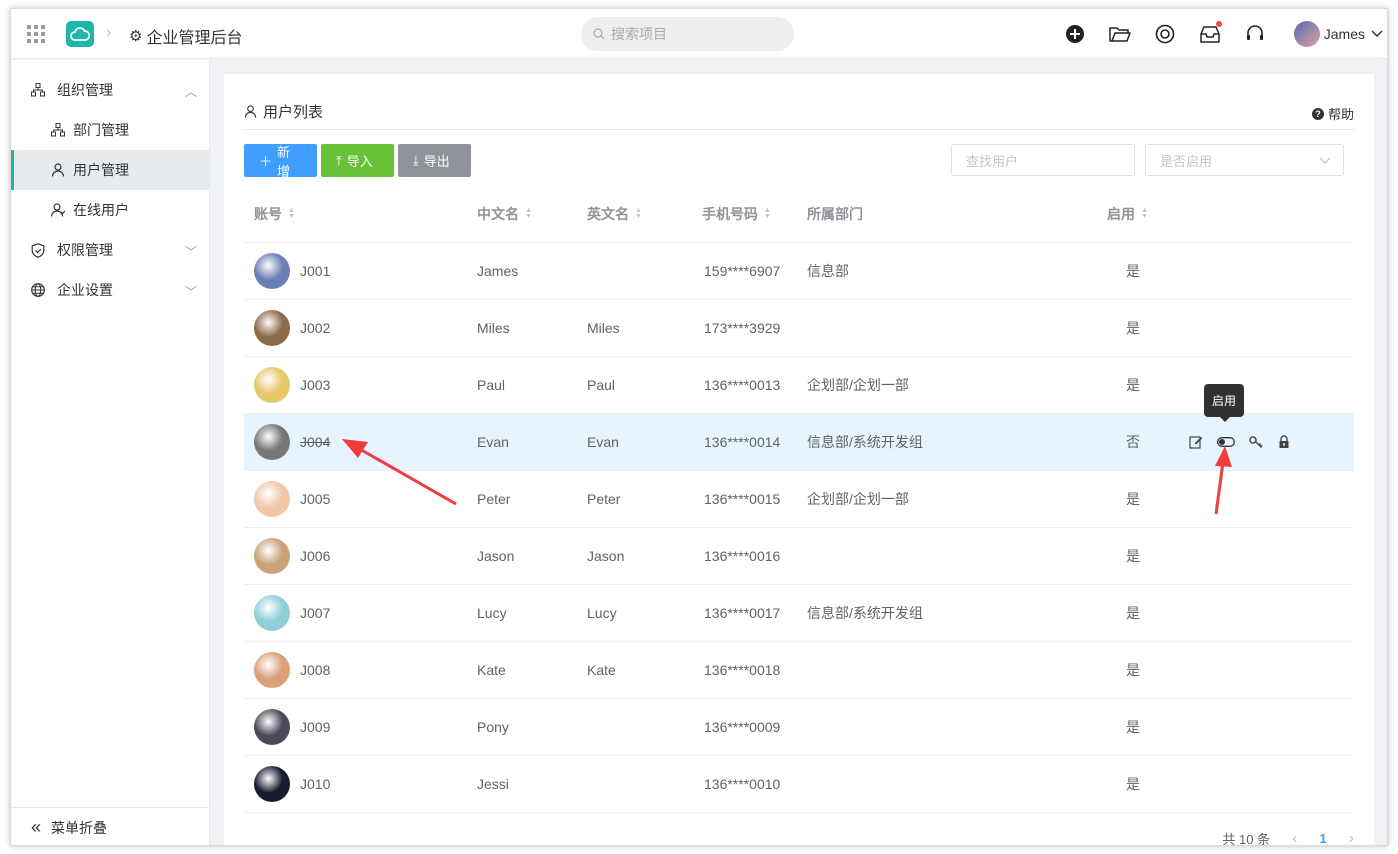 This screenshot has height=854, width=1398. I want to click on table-row: J004 Evan Evan 136****0014 信息部/系统开发组 否, so click(799, 442).